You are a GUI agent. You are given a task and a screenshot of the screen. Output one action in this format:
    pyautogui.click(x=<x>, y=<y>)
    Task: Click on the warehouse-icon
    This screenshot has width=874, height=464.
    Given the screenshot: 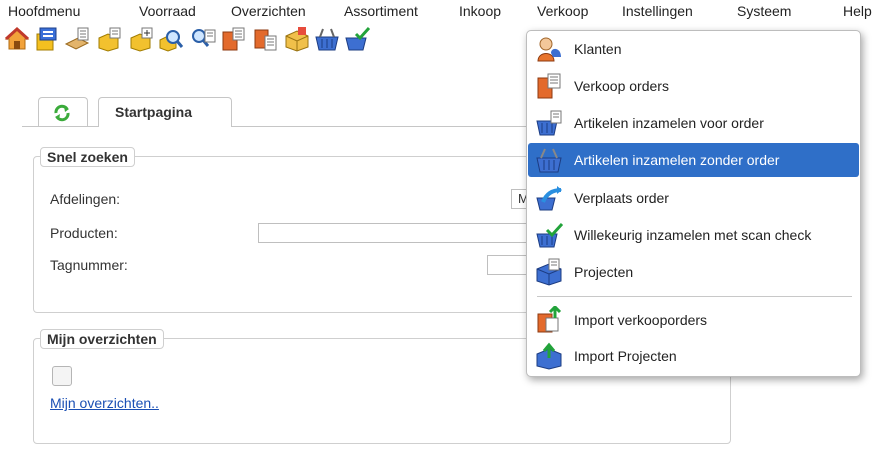 What is the action you would take?
    pyautogui.click(x=47, y=39)
    